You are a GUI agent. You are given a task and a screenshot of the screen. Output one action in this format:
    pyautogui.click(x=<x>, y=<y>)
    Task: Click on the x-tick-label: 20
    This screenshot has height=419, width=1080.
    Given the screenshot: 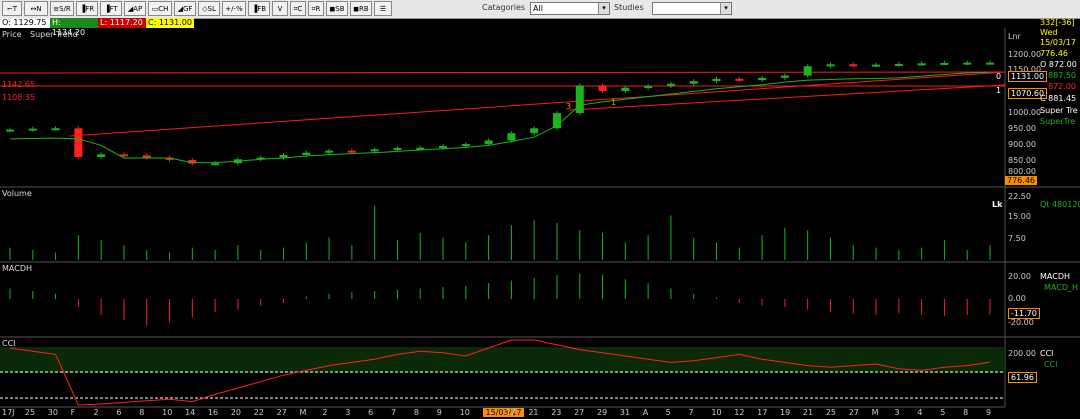 What is the action you would take?
    pyautogui.click(x=236, y=412)
    